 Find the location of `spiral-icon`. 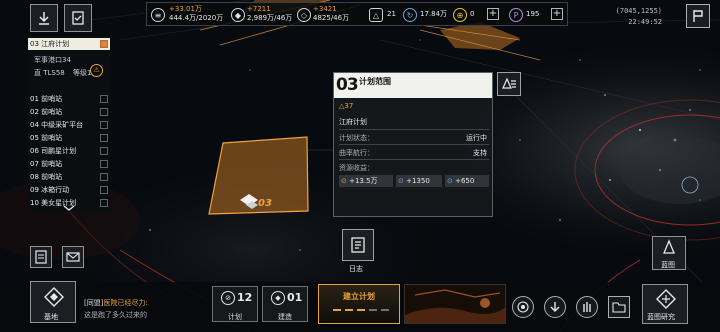

spiral-icon is located at coordinates (523, 307).